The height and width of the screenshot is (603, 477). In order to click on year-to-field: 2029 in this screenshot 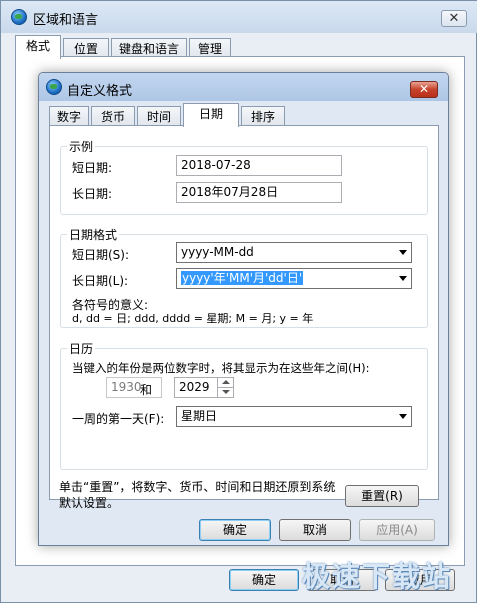, I will do `click(204, 387)`.